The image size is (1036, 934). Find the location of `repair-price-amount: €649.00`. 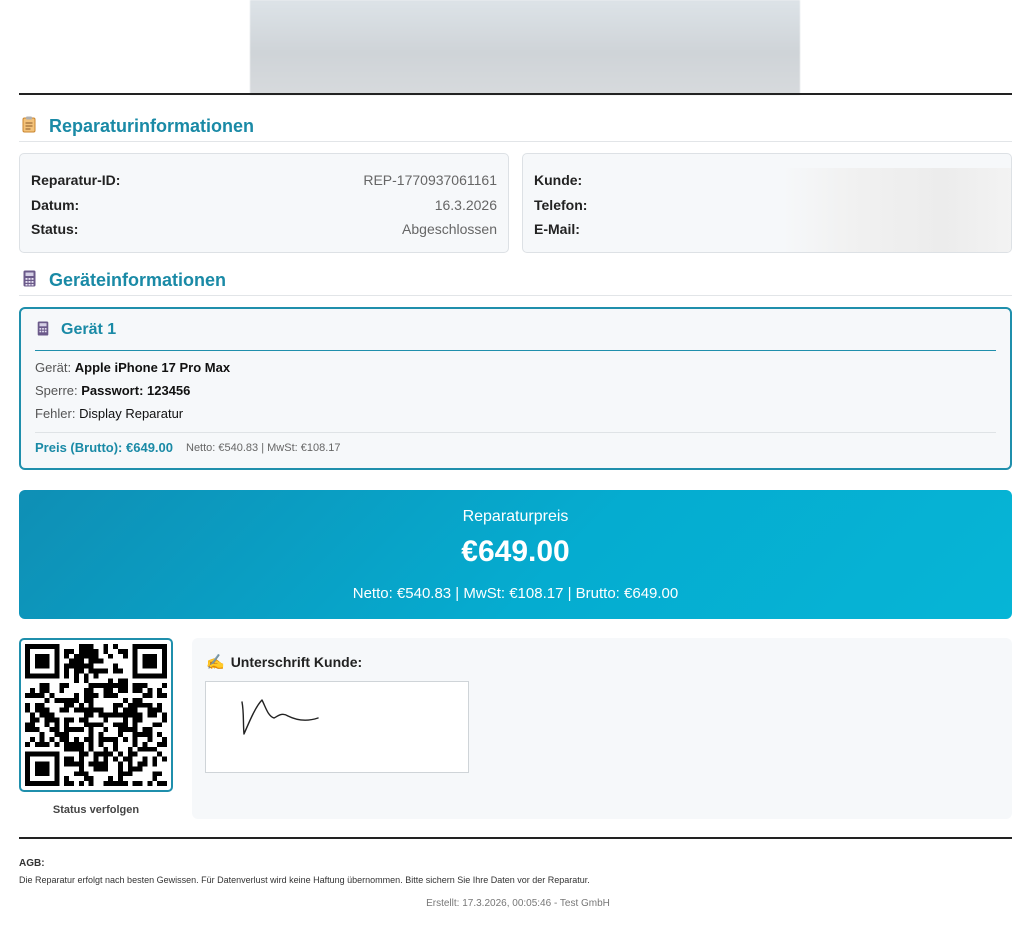

repair-price-amount: €649.00 is located at coordinates (515, 551).